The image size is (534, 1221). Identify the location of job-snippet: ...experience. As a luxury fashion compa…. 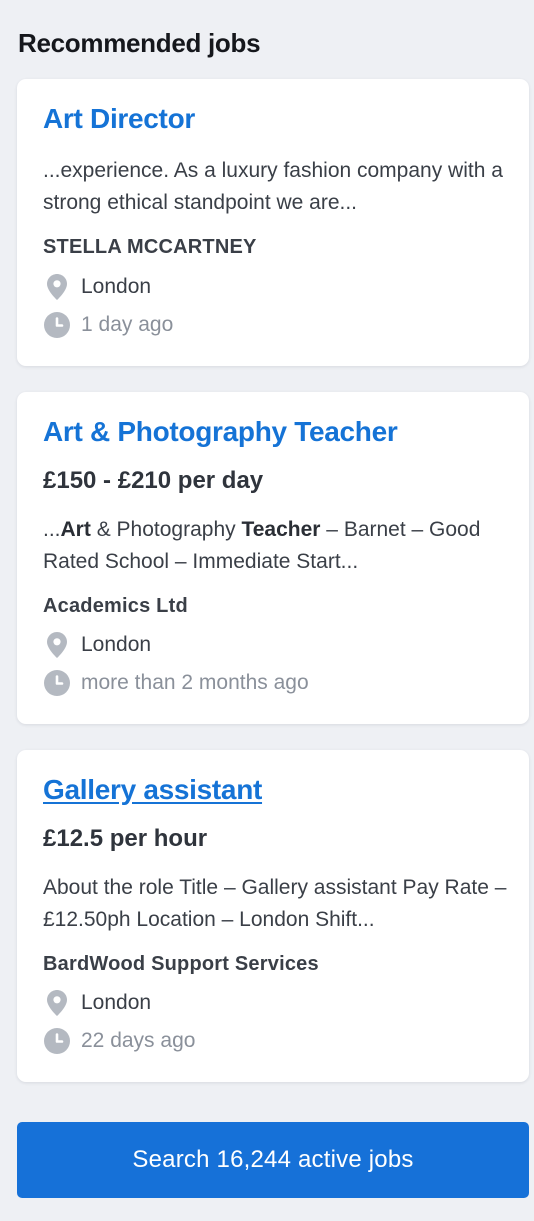
(273, 186).